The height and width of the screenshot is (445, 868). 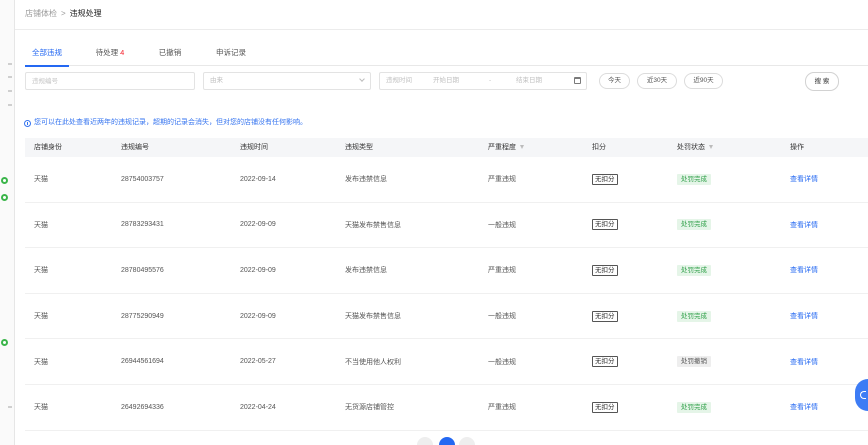 What do you see at coordinates (531, 147) in the screenshot?
I see `header-severity: 严重程度` at bounding box center [531, 147].